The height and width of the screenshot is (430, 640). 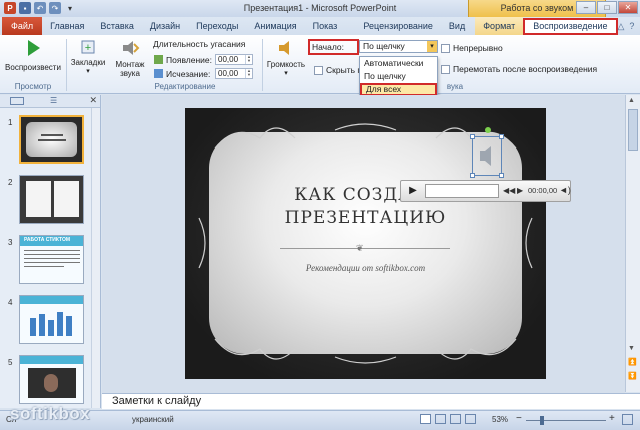 I want to click on group-label-preview: Просмотр, so click(x=33, y=86).